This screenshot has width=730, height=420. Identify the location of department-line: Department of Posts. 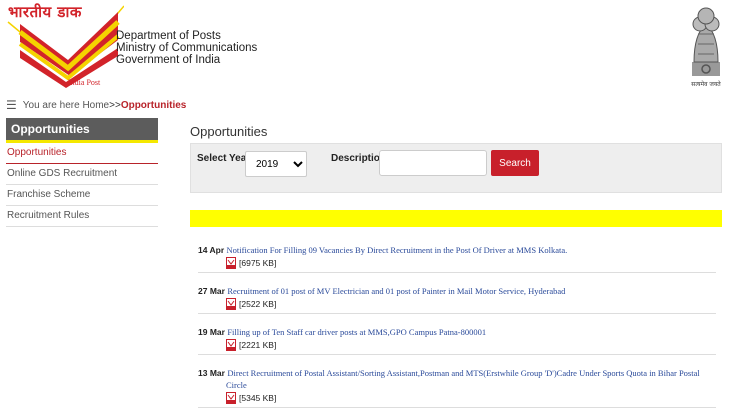
(168, 36).